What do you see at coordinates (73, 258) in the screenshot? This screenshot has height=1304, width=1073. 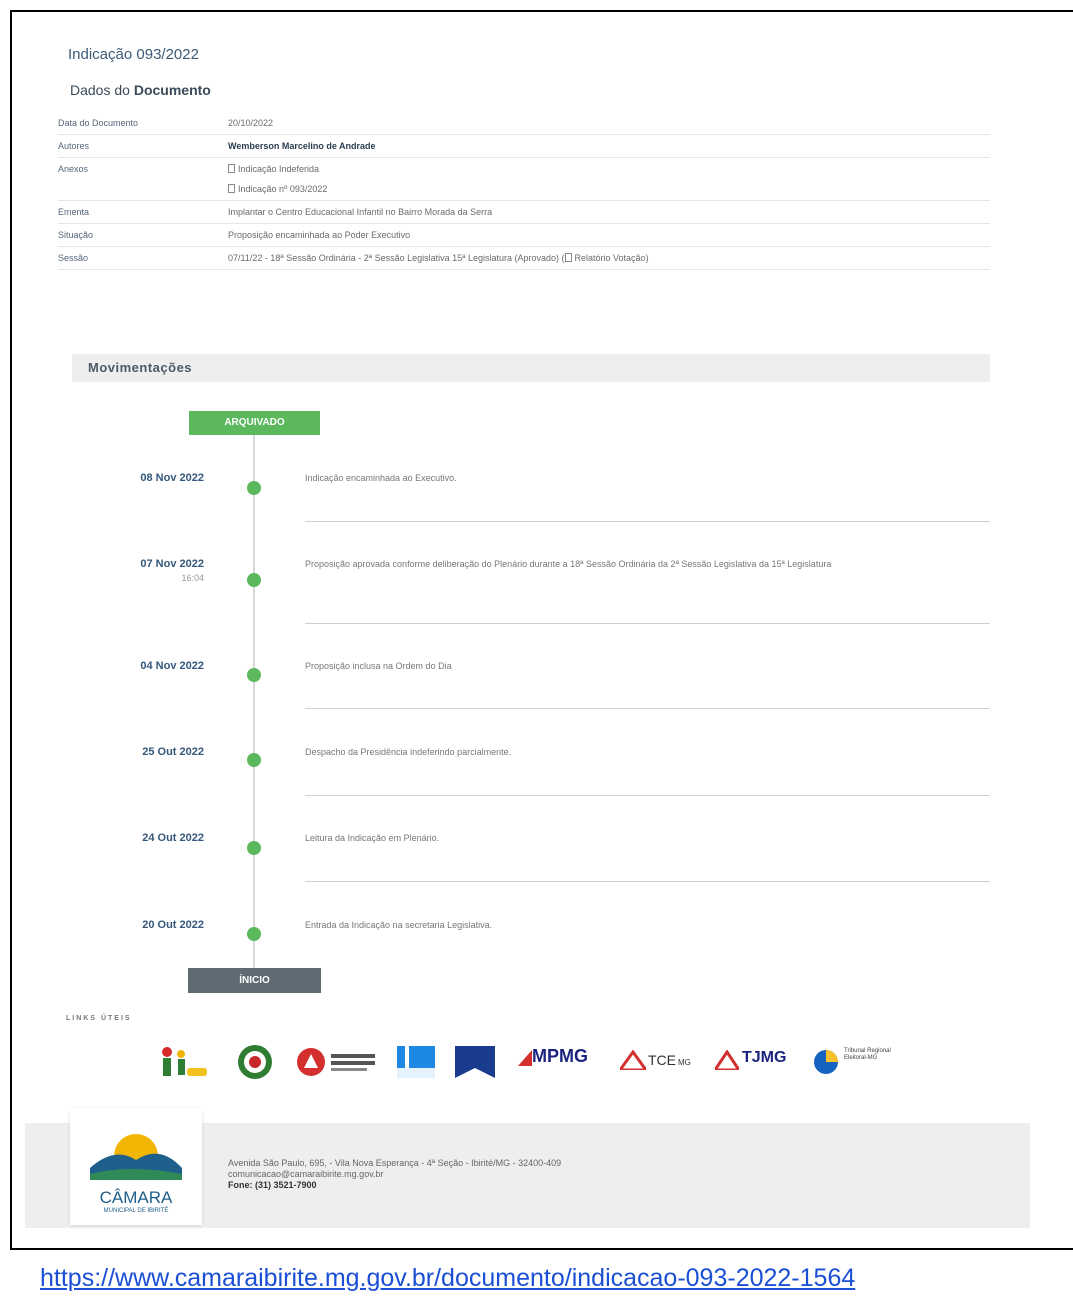 I see `meta-label: Sessão` at bounding box center [73, 258].